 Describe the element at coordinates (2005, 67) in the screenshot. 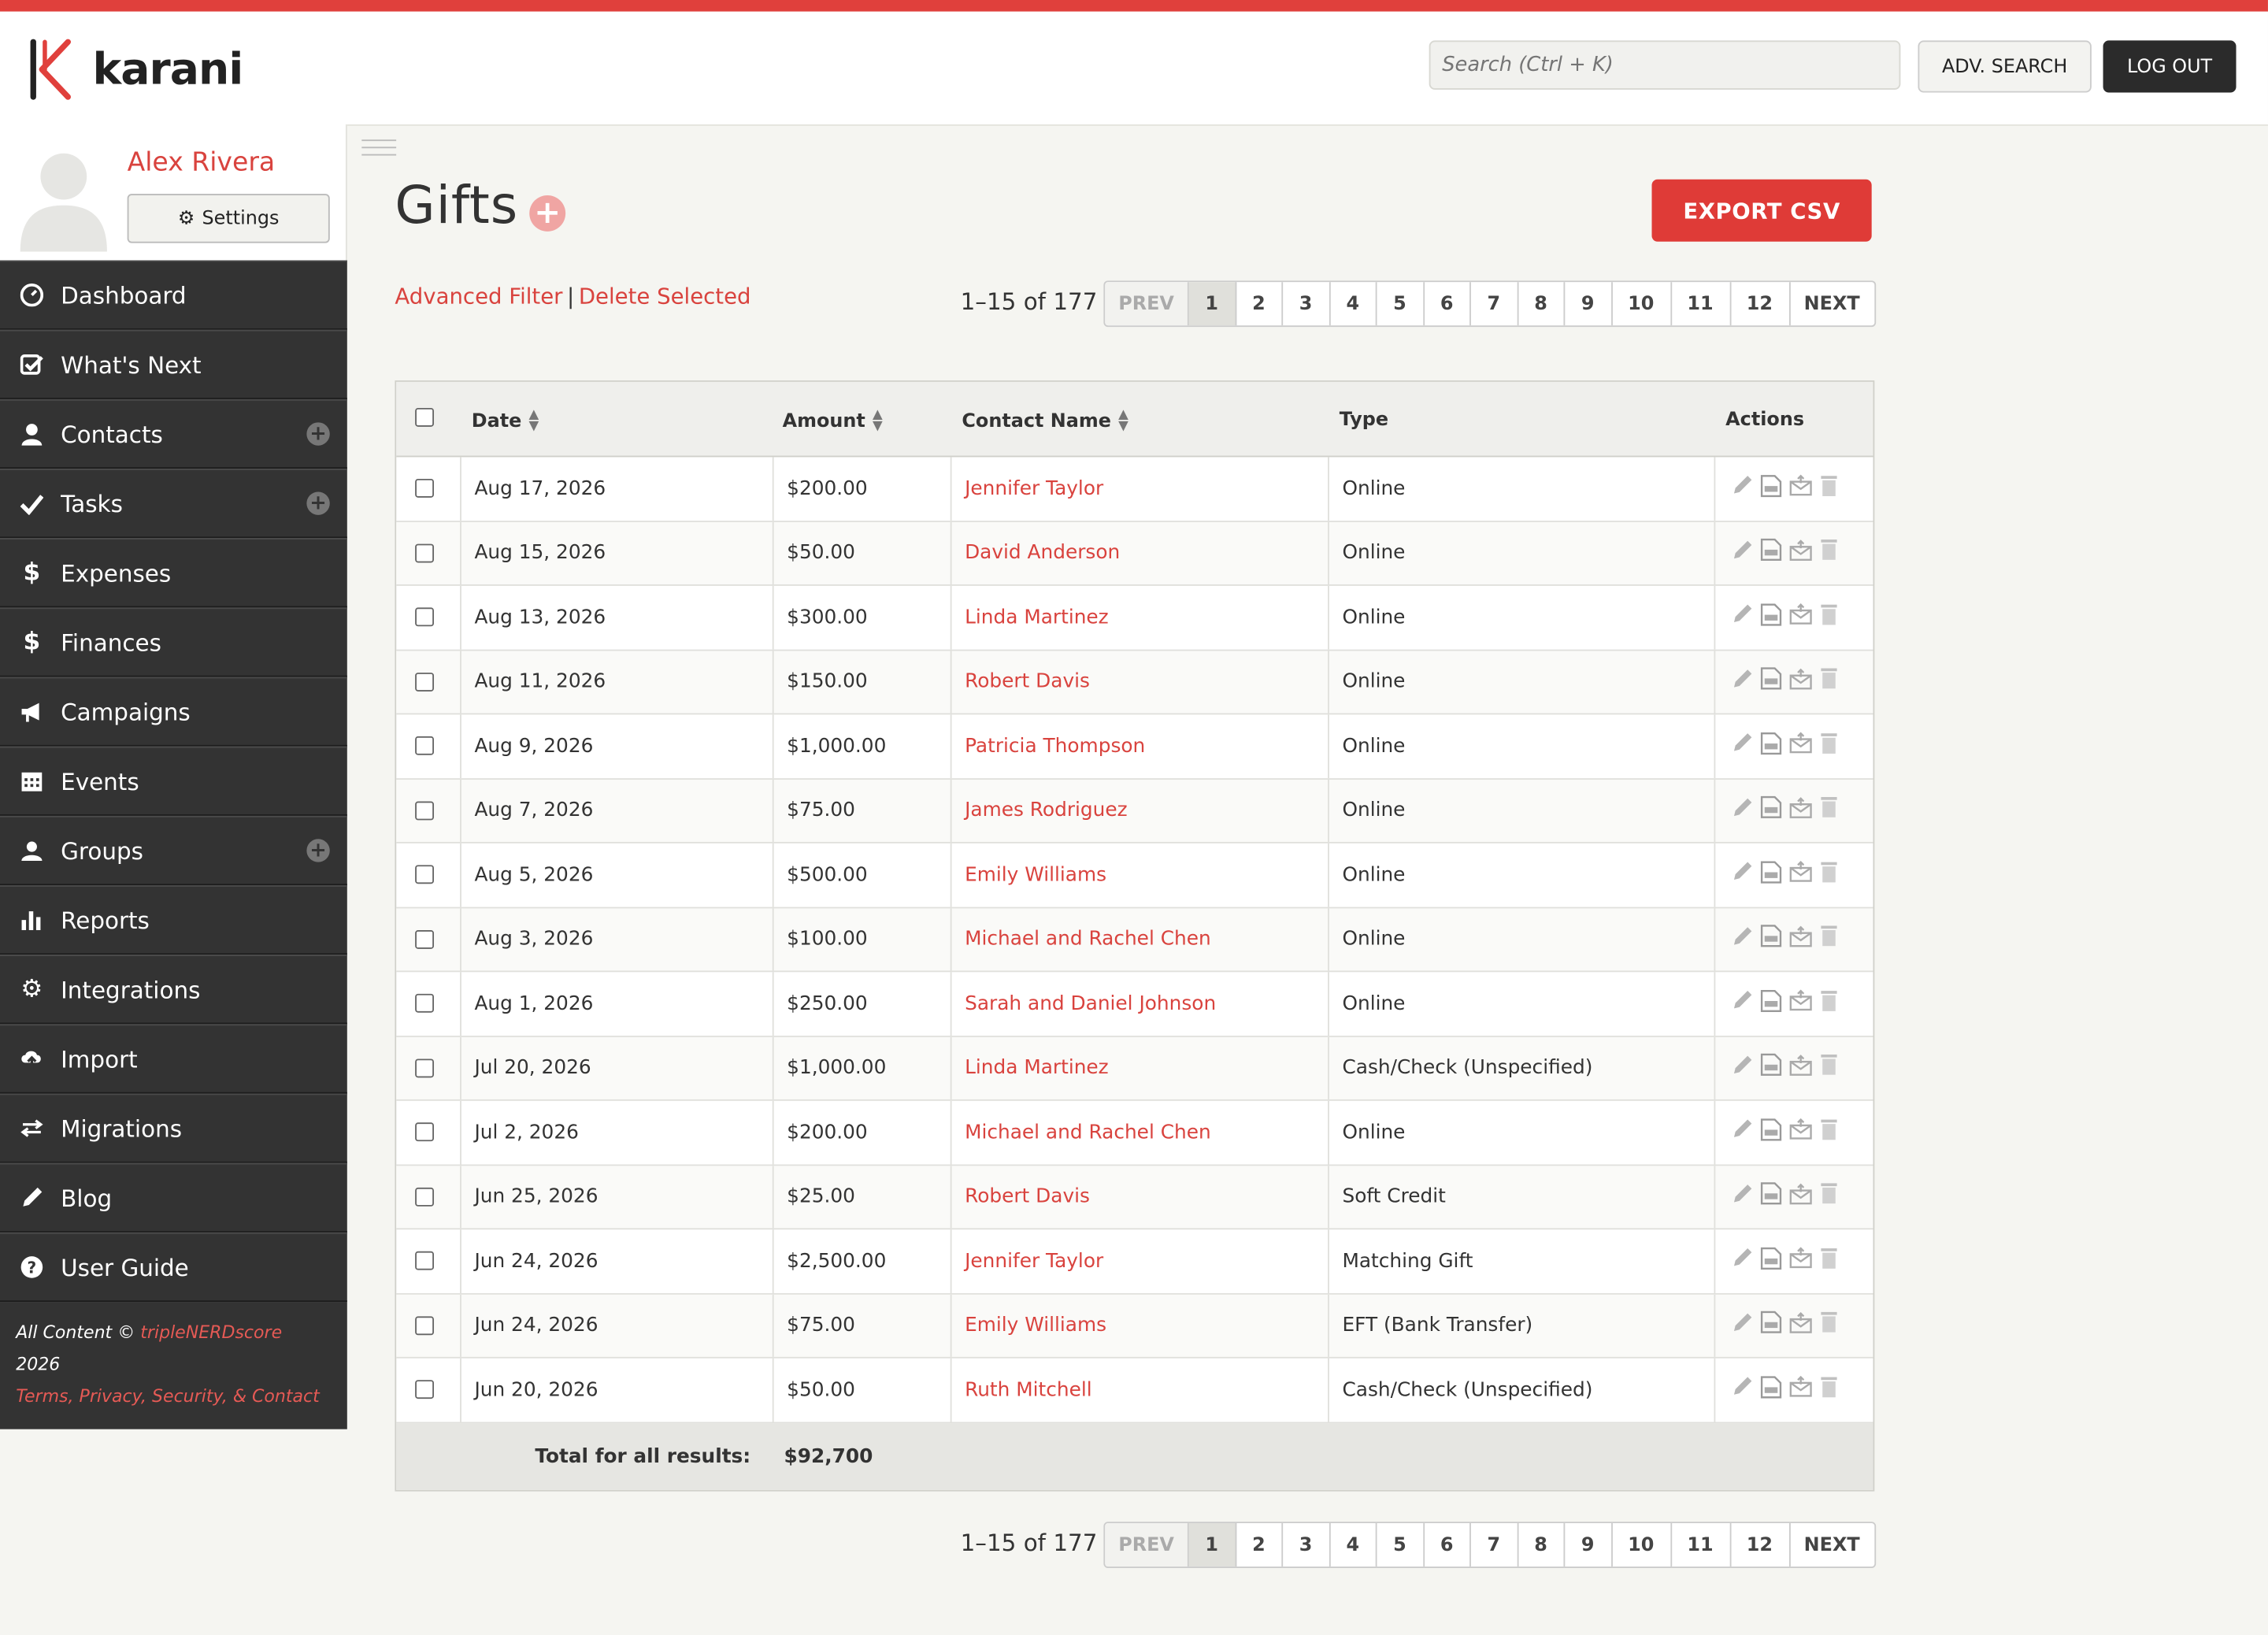

I see `adv-search-button: ADV. SEARCH` at that location.